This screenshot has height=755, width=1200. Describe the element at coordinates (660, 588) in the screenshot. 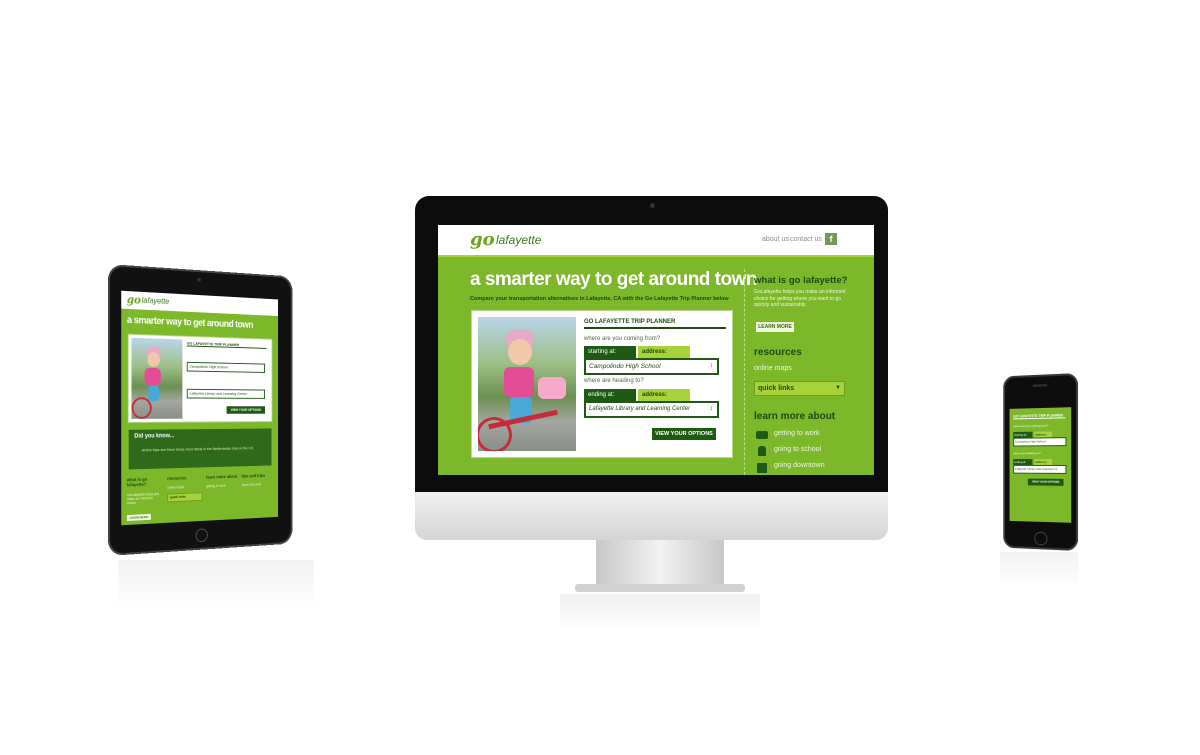

I see `imac-foot` at that location.